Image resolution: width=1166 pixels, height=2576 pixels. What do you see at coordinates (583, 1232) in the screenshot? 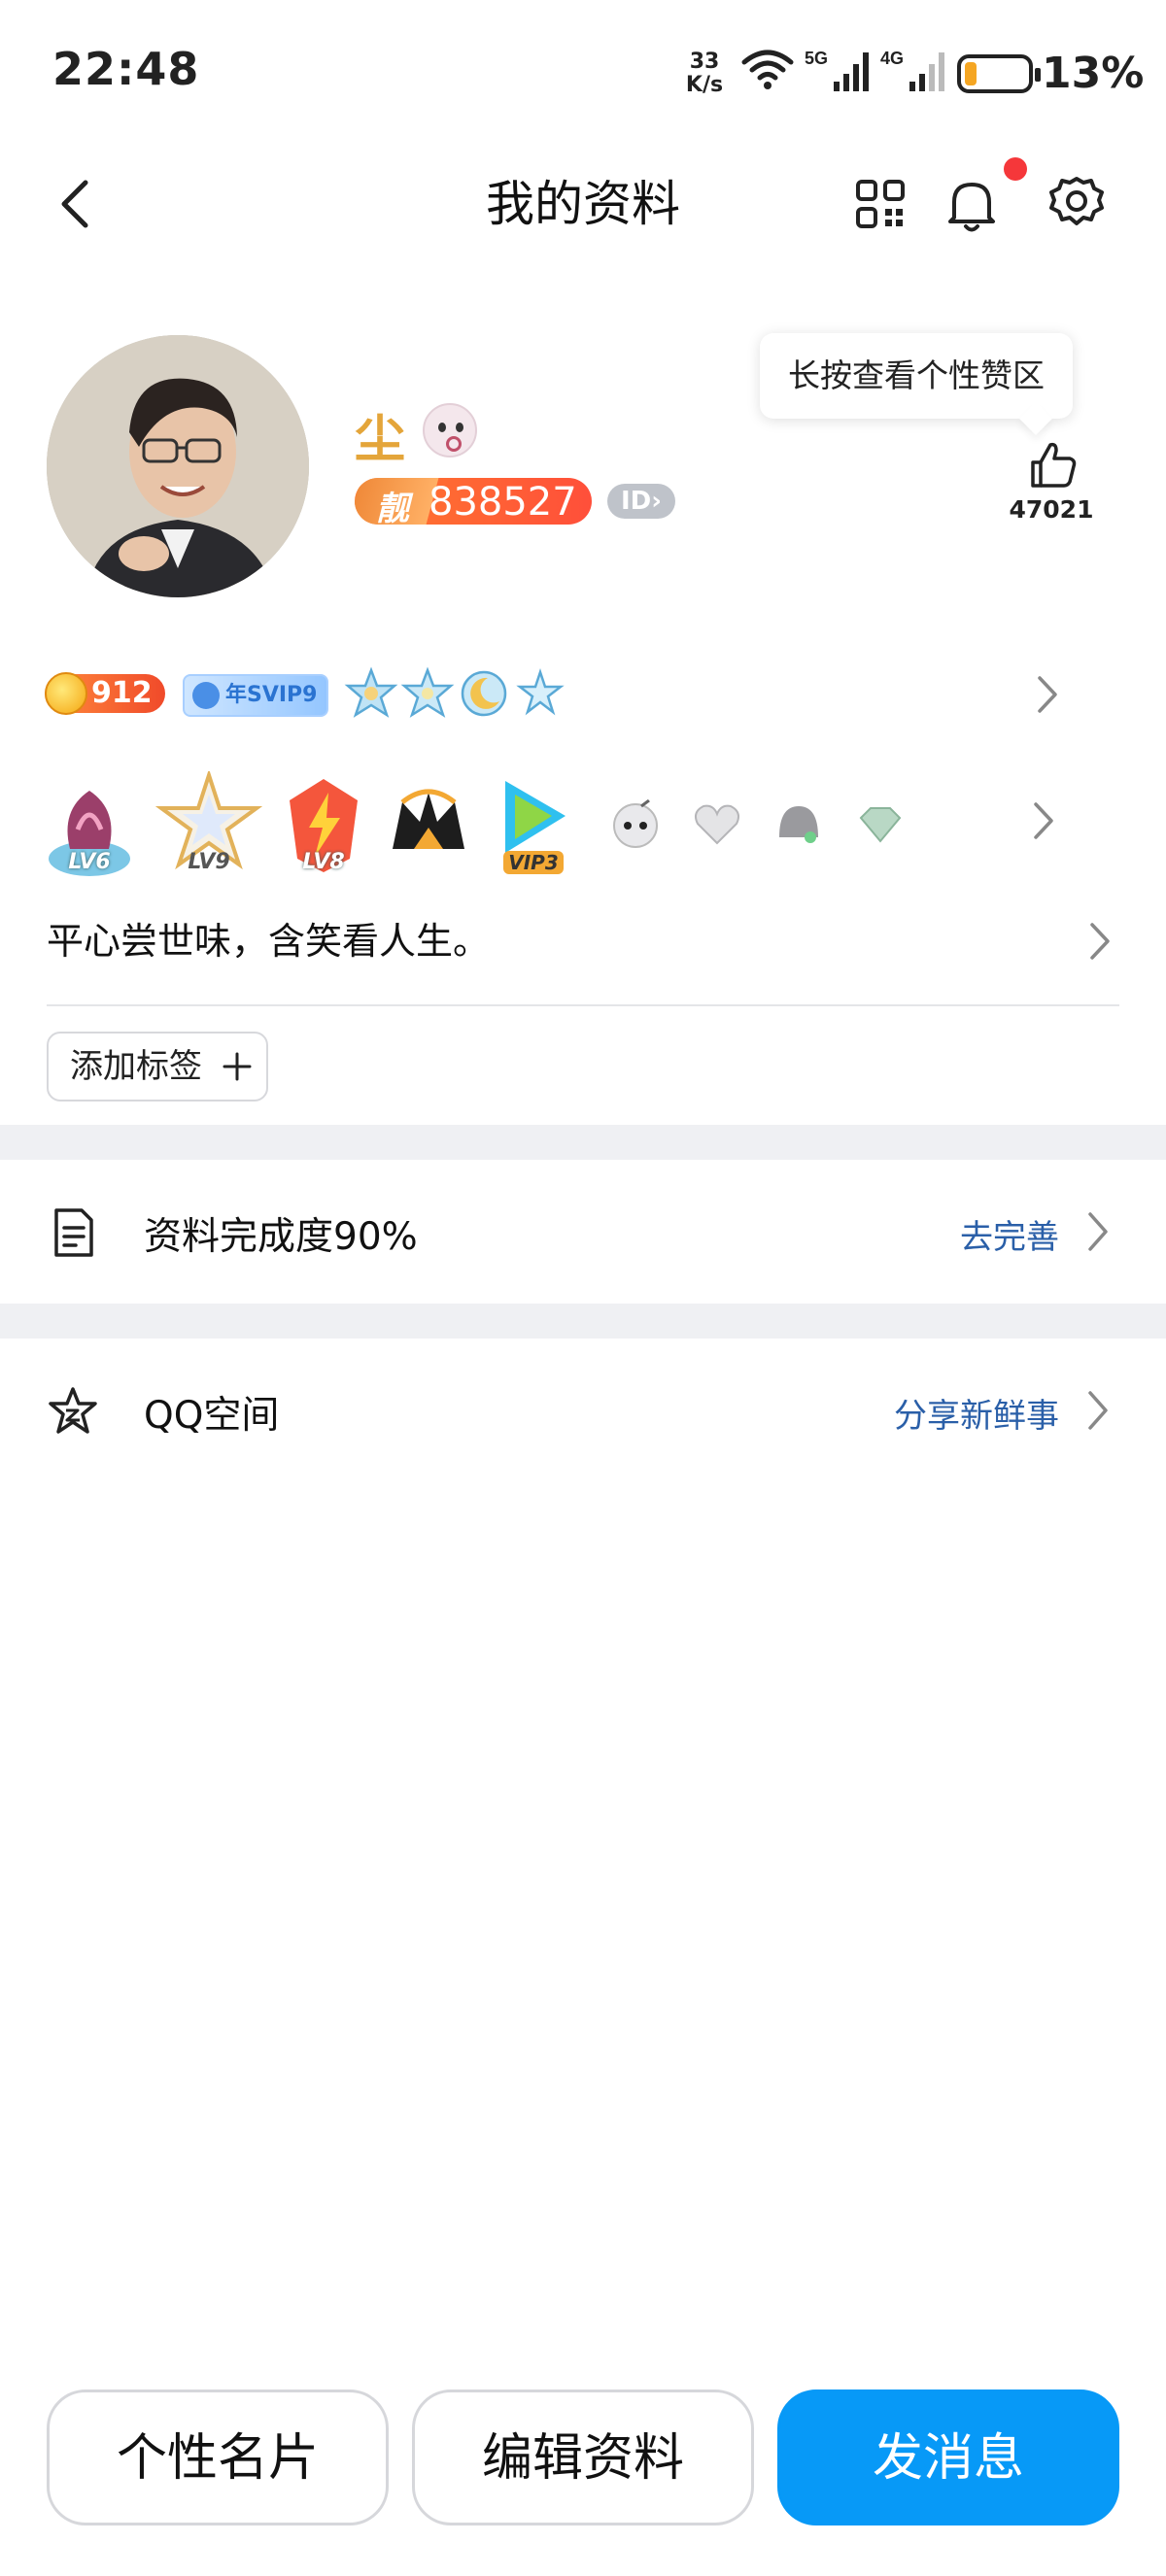
I see `profile-completion-row: 资料完成度90% 去完善` at bounding box center [583, 1232].